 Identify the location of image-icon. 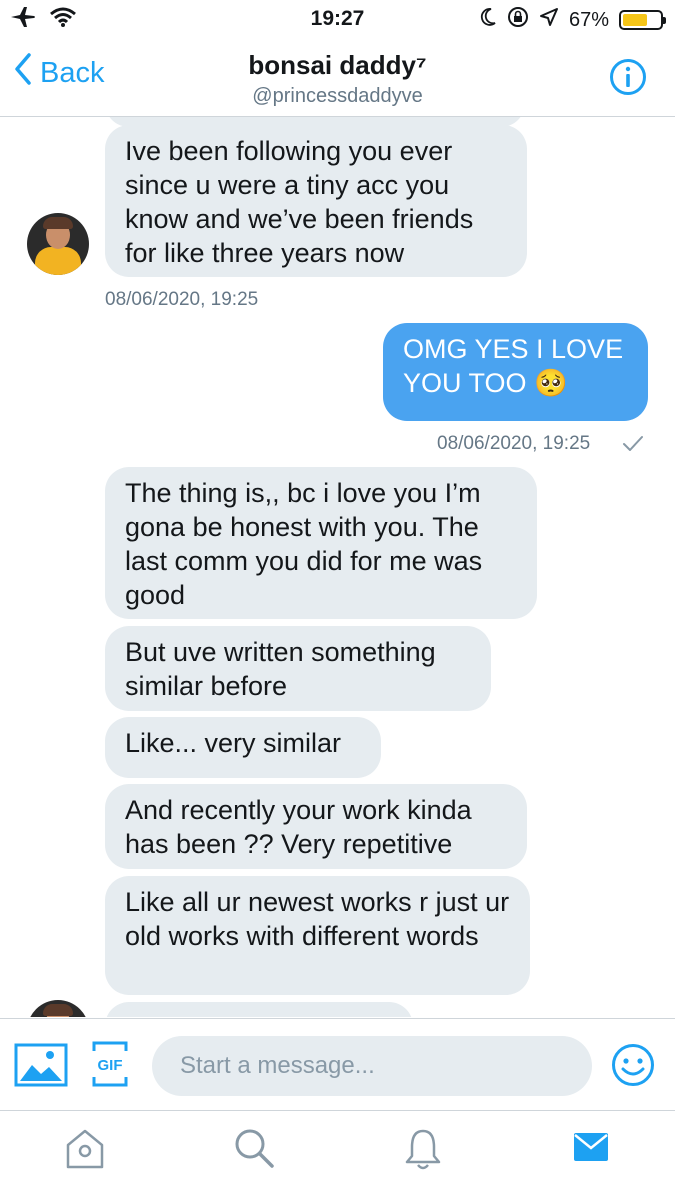
(41, 1067).